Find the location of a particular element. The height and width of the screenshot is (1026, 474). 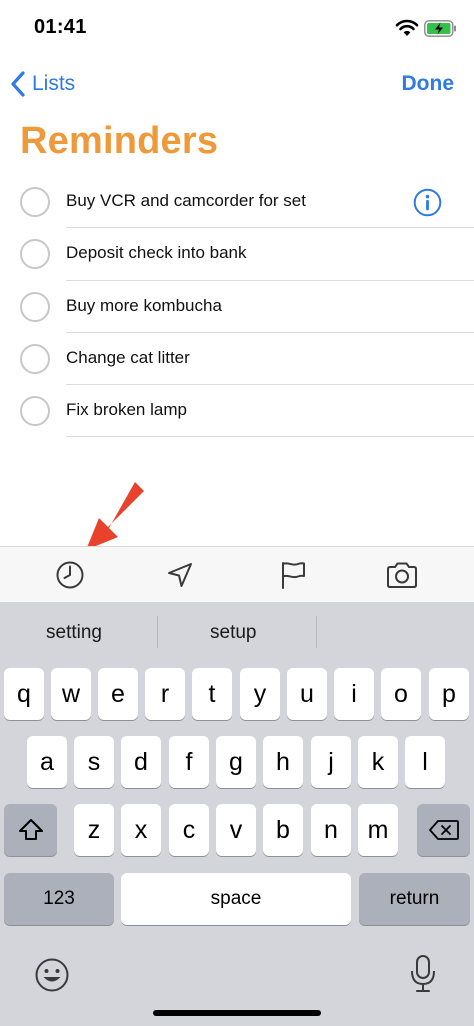

reminder-text: Buy more kombucha is located at coordinates (144, 306).